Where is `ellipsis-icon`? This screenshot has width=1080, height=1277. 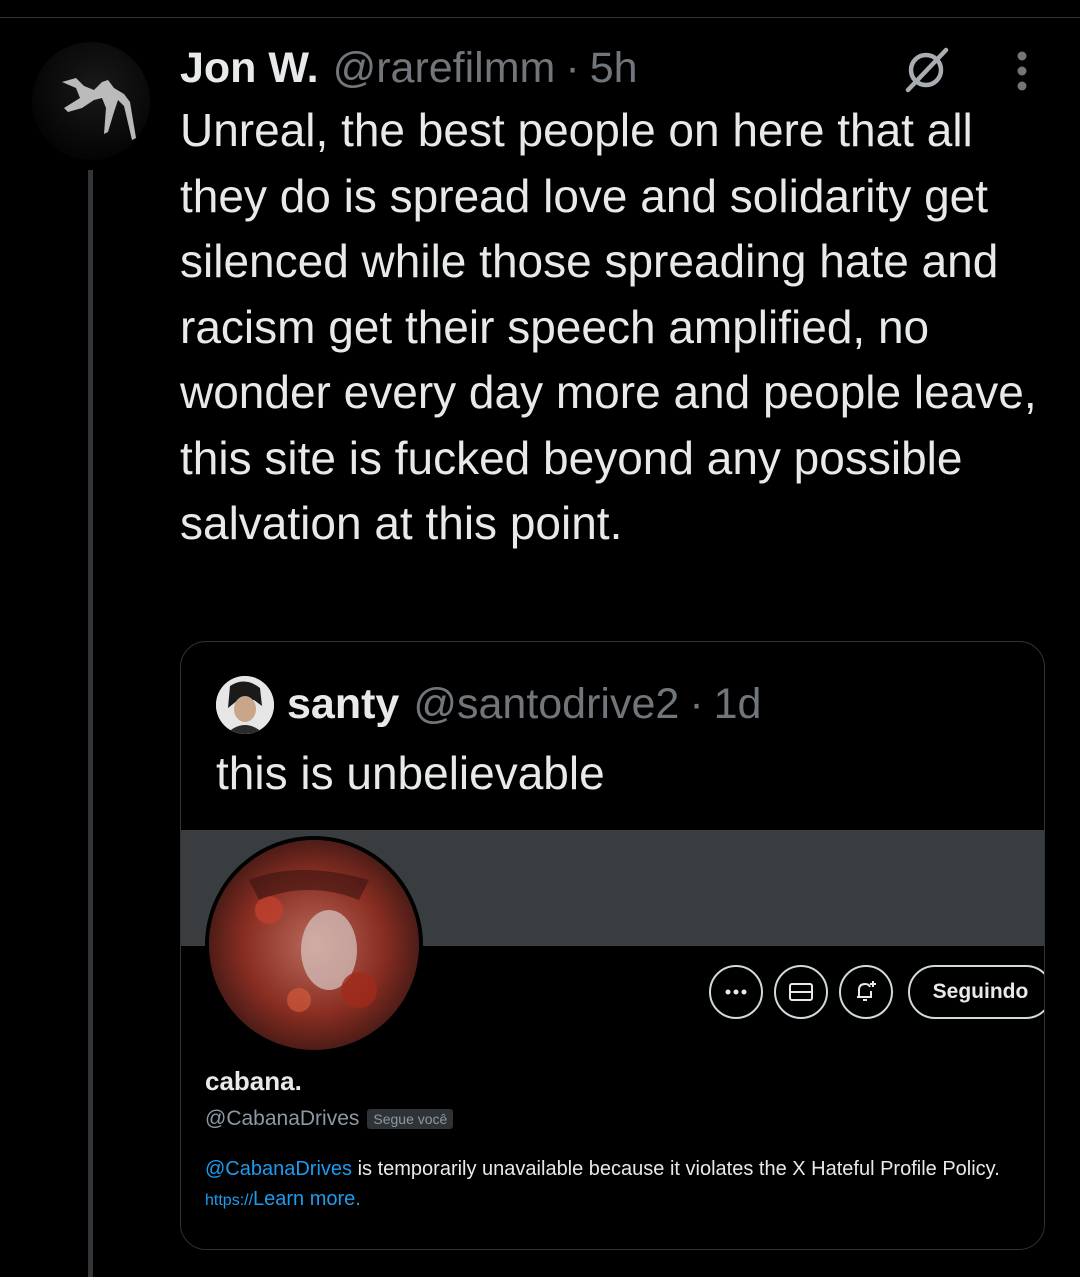
ellipsis-icon is located at coordinates (736, 992).